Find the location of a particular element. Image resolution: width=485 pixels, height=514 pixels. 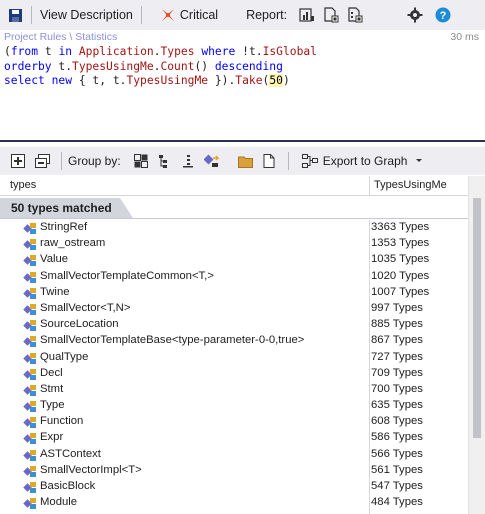

table-row: QualType 727 Types is located at coordinates (234, 358).